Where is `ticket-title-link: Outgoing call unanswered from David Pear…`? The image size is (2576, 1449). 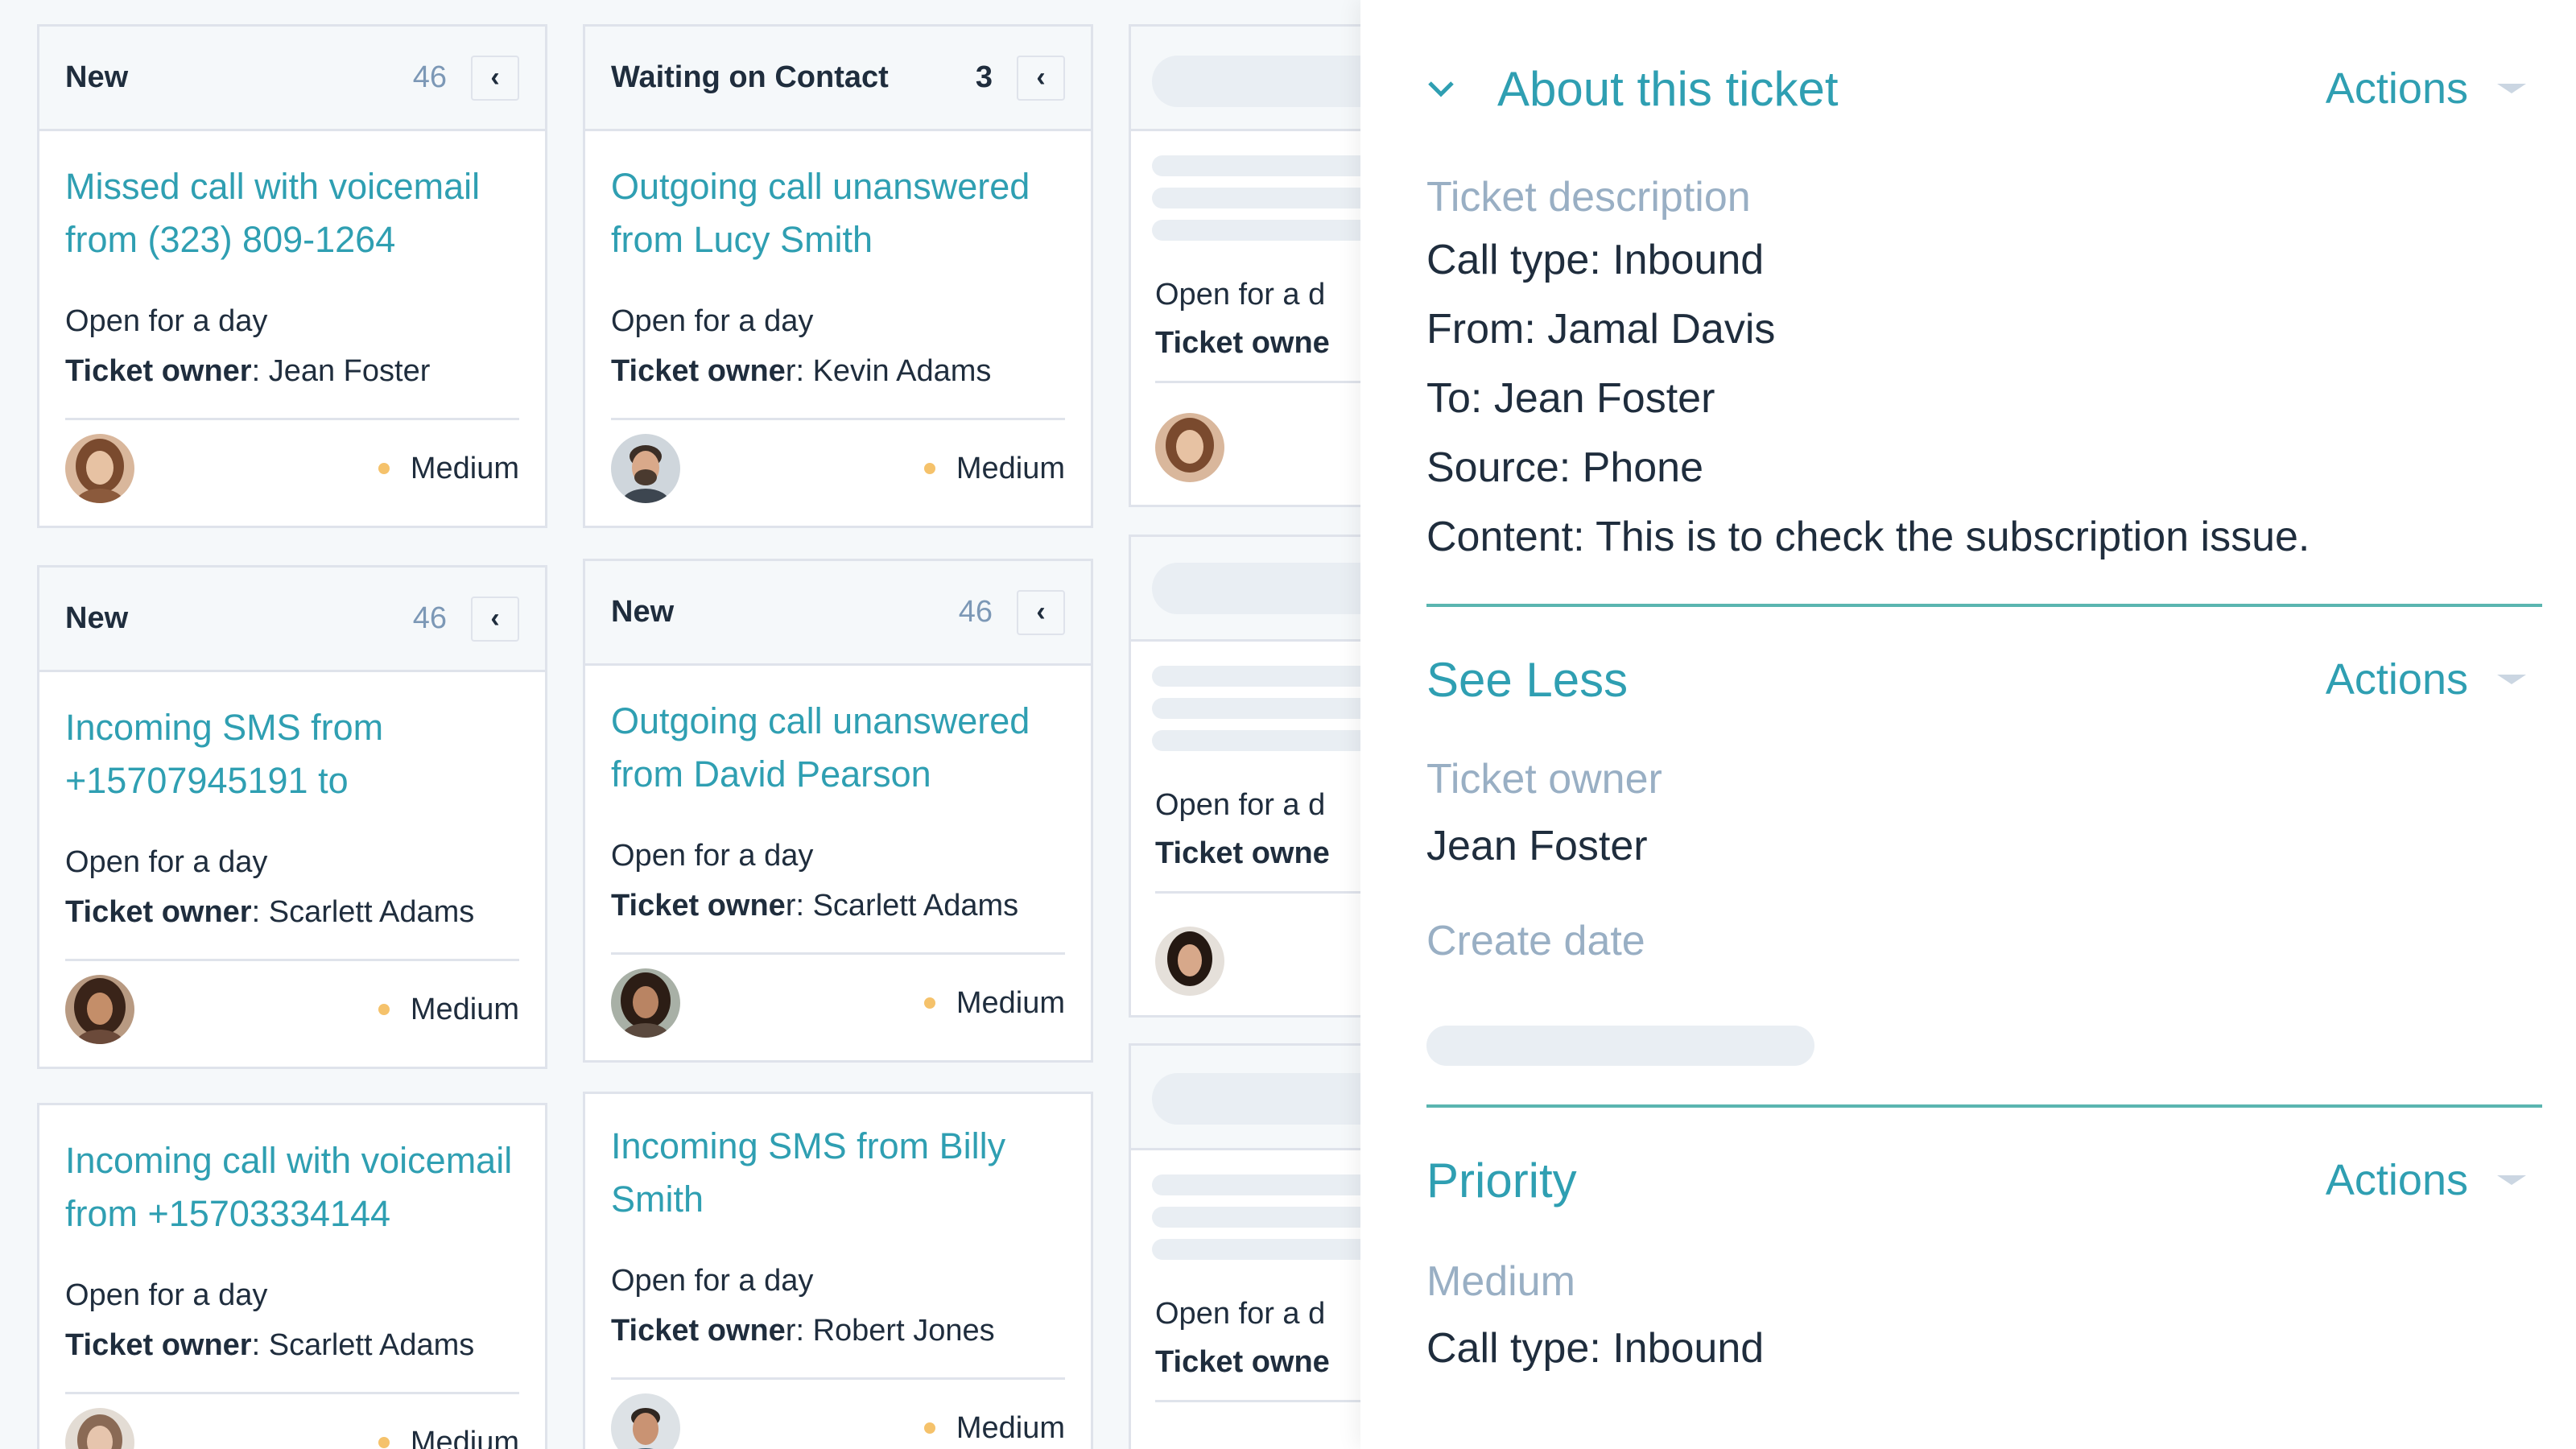
ticket-title-link: Outgoing call unanswered from David Pear… is located at coordinates (838, 748).